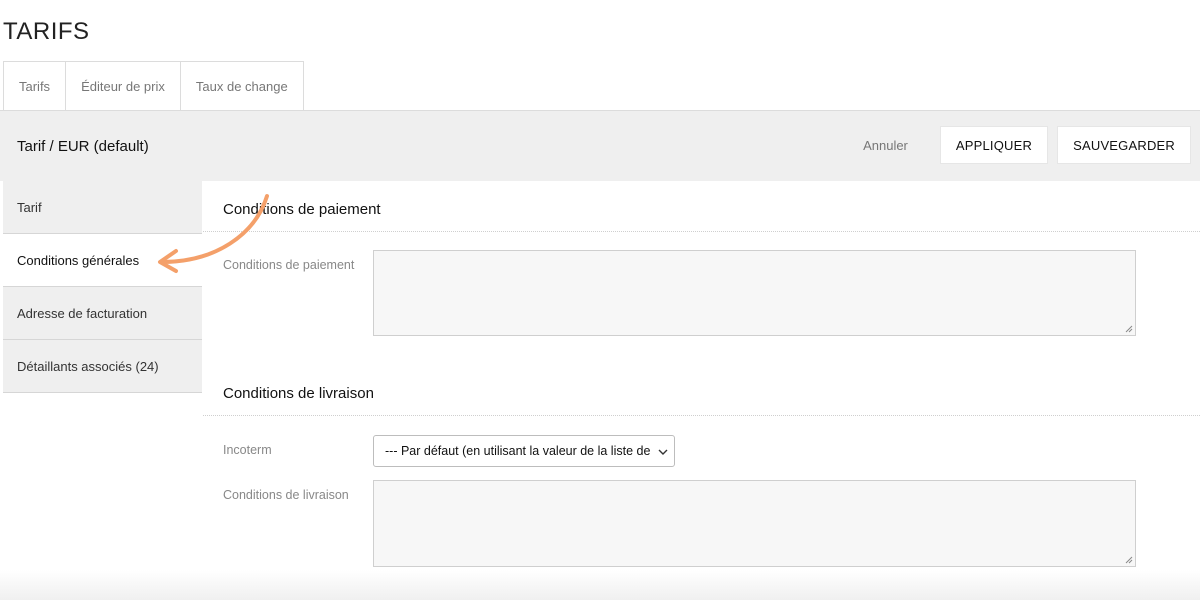 The width and height of the screenshot is (1200, 600). What do you see at coordinates (885, 145) in the screenshot?
I see `cancel-button: Annuler` at bounding box center [885, 145].